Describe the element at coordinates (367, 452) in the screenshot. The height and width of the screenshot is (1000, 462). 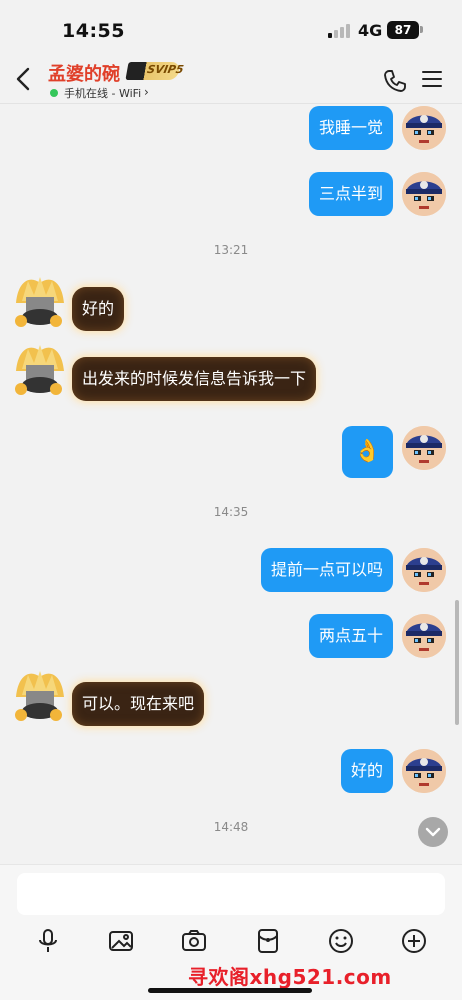
I see `message-bubble-mine: 👌` at that location.